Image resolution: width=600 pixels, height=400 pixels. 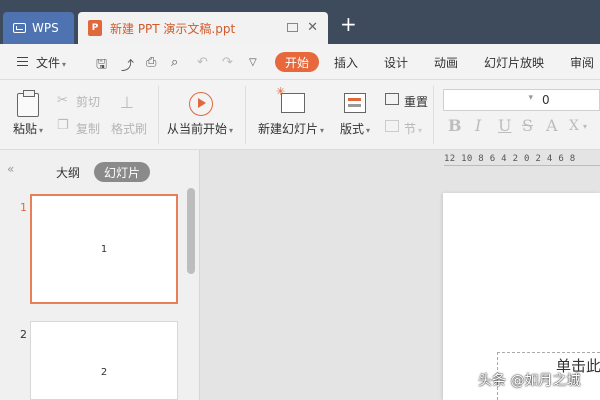 I want to click on print-preview-icon: ⌕, so click(x=174, y=62).